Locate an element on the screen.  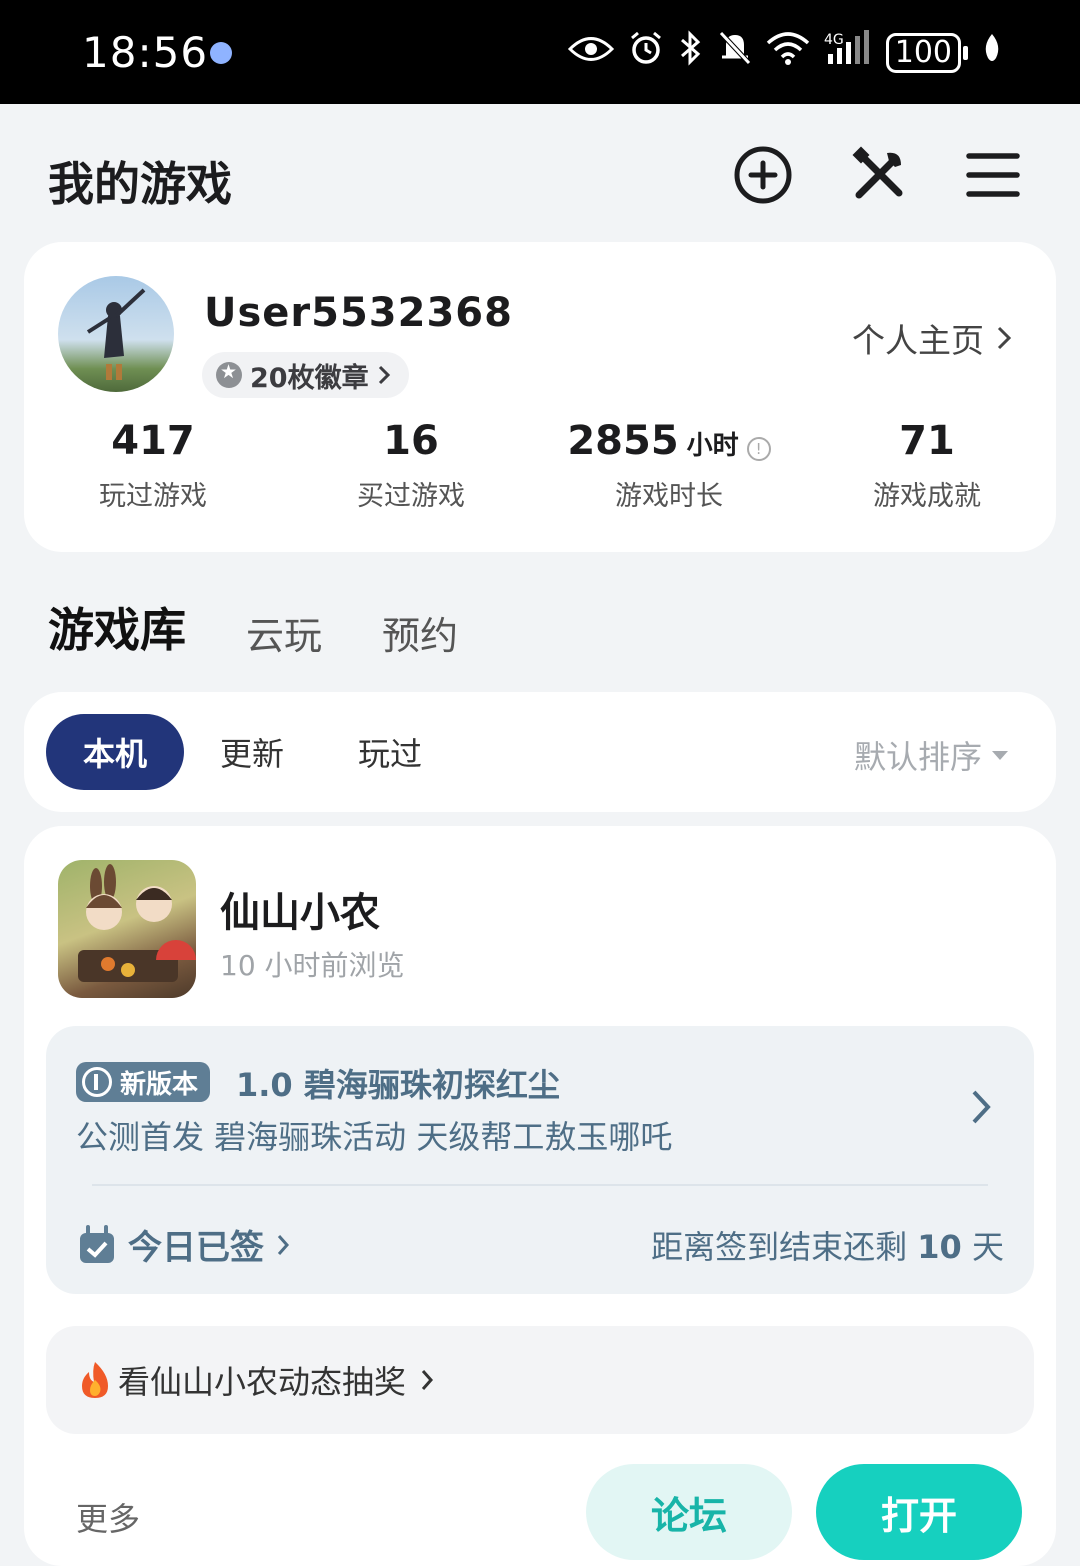
remaining-prefix: 距离签到结束还剩 is located at coordinates (779, 1247).